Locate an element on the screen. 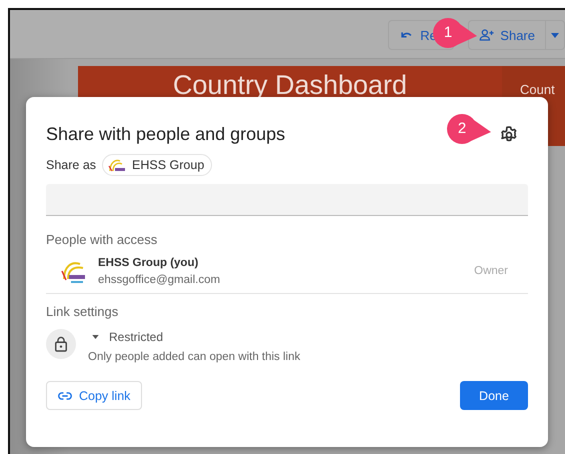 The width and height of the screenshot is (565, 454). section-heading: Link settings is located at coordinates (83, 311).